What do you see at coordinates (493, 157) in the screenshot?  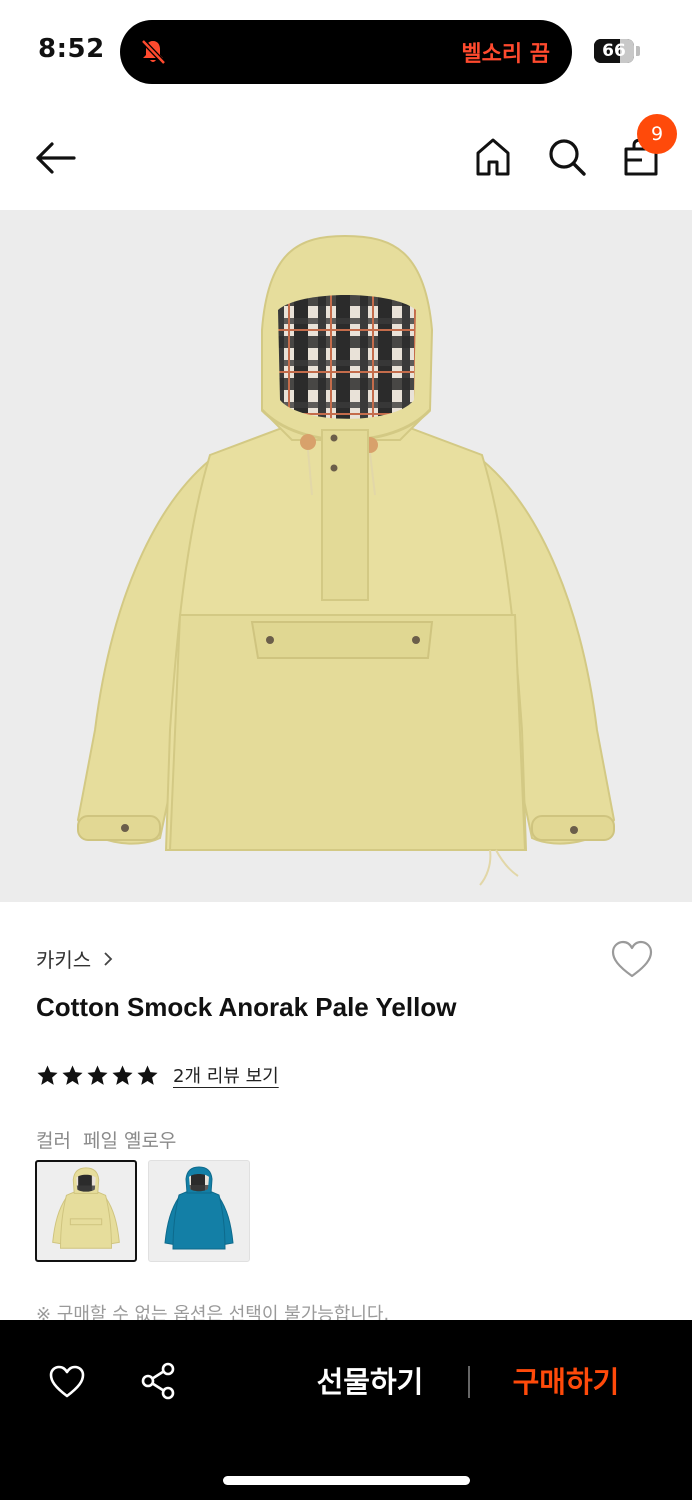 I see `home-icon` at bounding box center [493, 157].